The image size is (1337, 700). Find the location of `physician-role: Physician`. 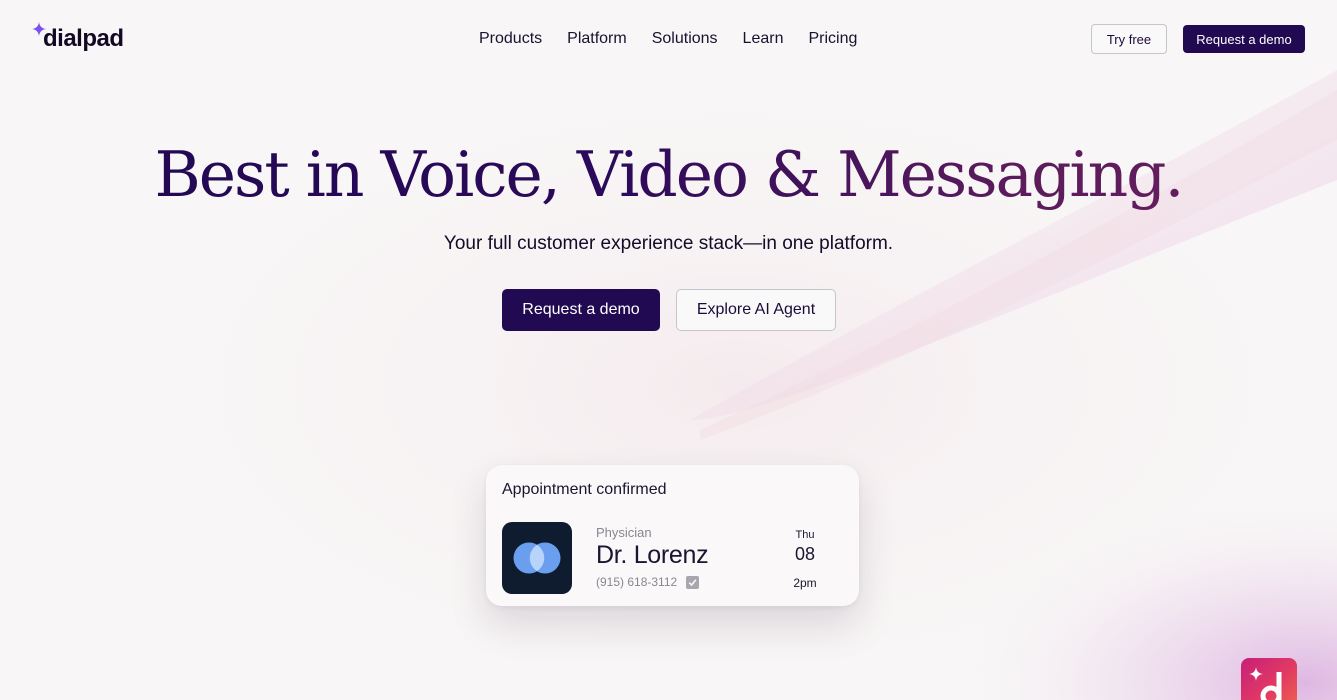

physician-role: Physician is located at coordinates (624, 532).